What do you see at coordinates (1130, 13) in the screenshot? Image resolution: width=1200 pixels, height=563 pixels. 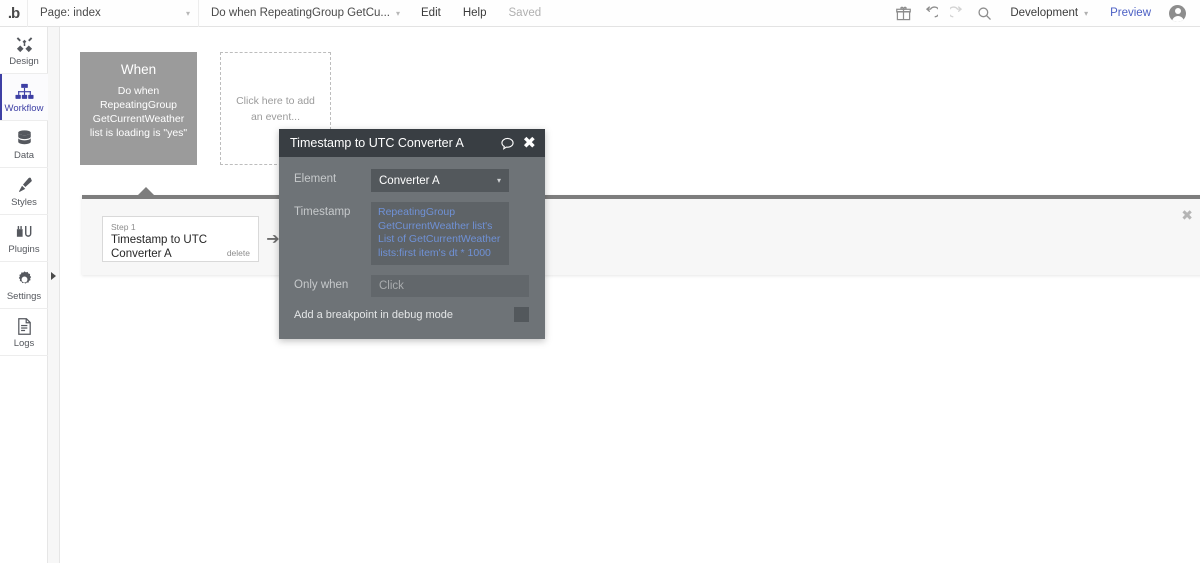 I see `preview-button: Preview` at bounding box center [1130, 13].